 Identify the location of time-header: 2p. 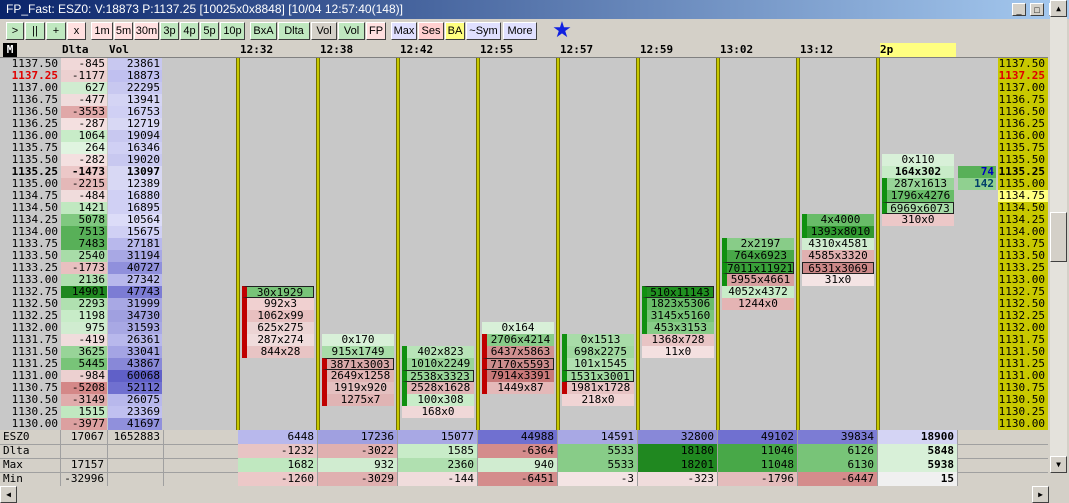
(918, 50).